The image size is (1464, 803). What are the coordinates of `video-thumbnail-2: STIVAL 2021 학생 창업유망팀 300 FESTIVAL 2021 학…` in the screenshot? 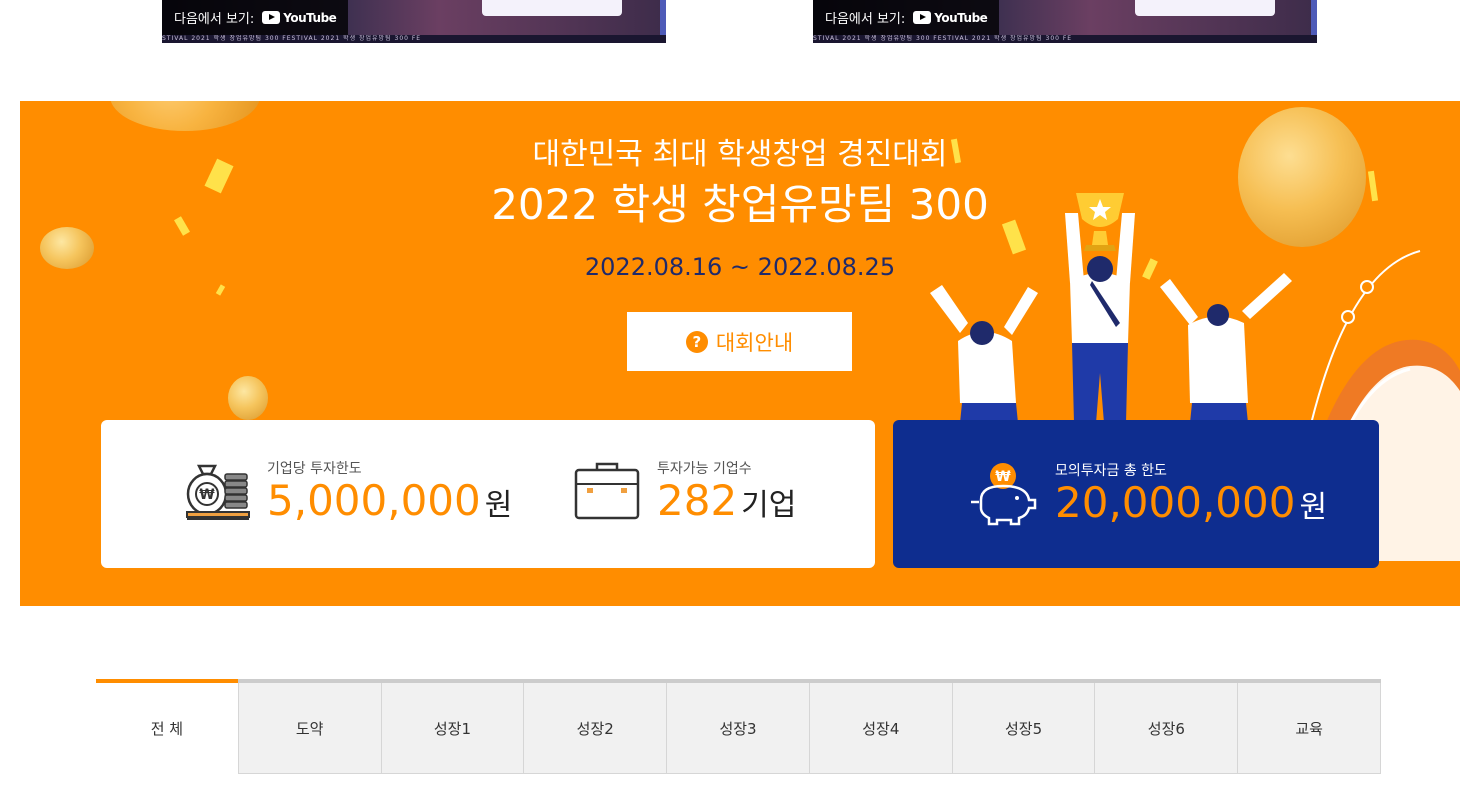 It's located at (1065, 21).